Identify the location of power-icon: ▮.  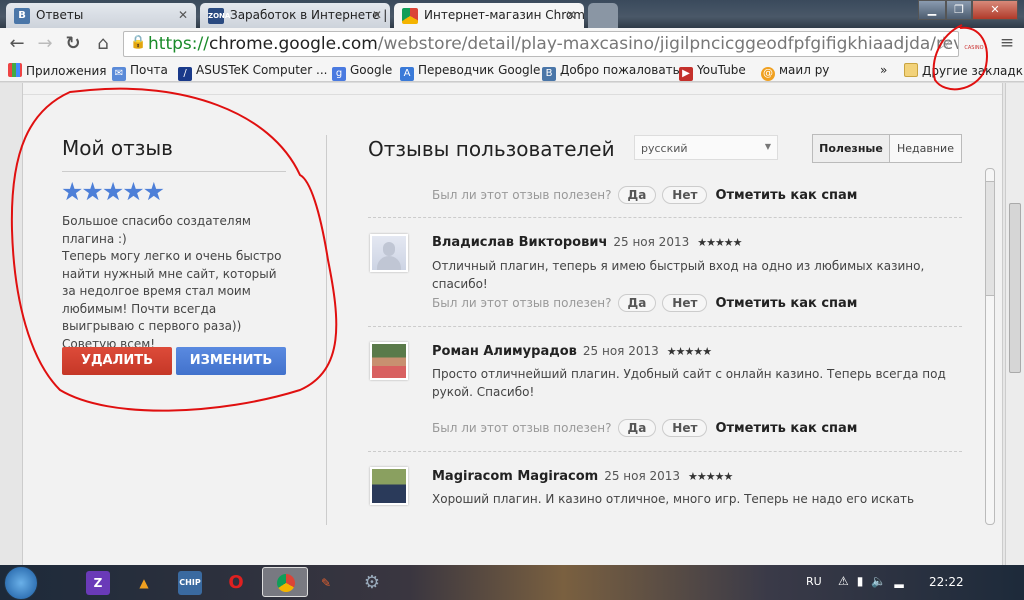
(864, 581).